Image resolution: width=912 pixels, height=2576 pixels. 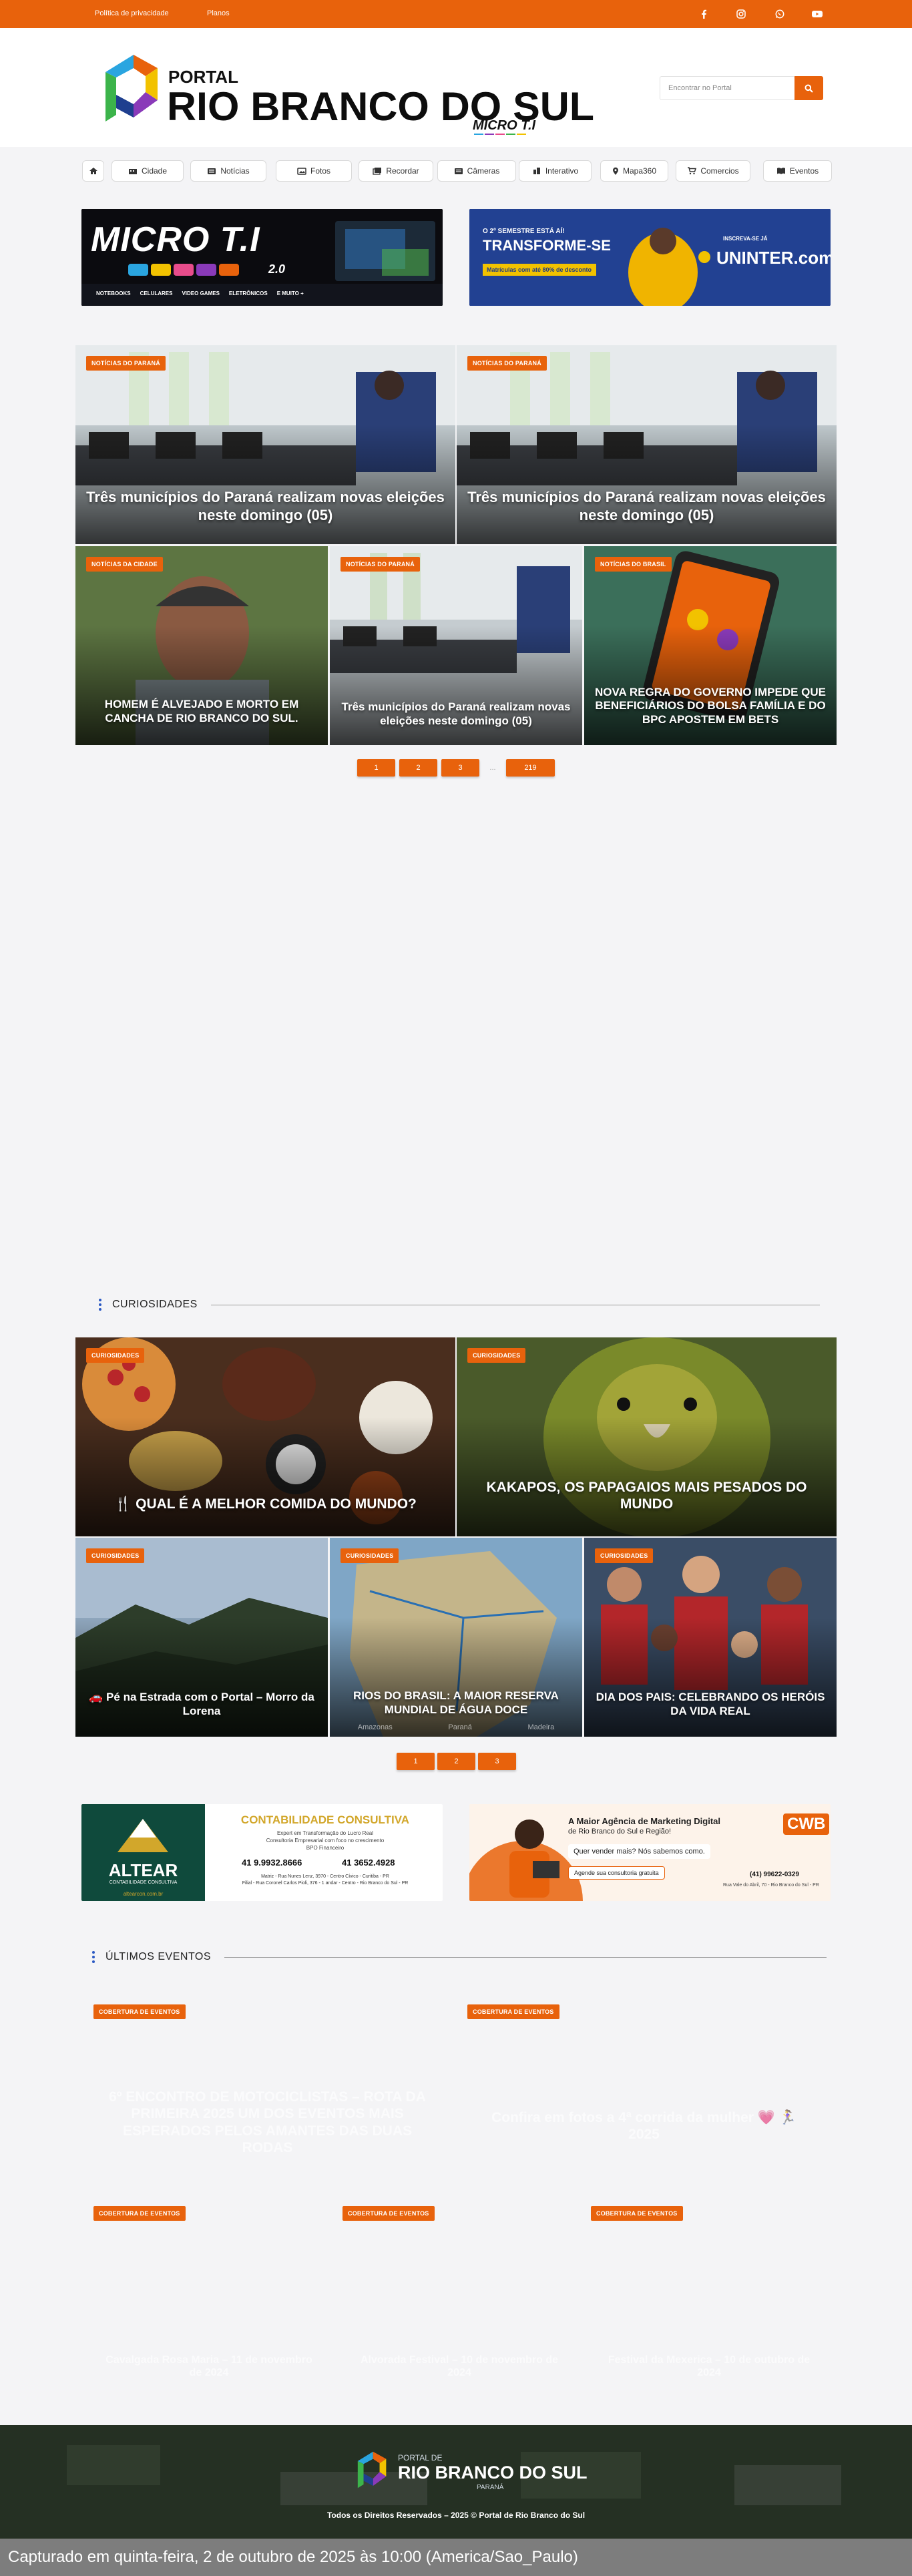 What do you see at coordinates (277, 269) in the screenshot?
I see `ad-version: 2.0` at bounding box center [277, 269].